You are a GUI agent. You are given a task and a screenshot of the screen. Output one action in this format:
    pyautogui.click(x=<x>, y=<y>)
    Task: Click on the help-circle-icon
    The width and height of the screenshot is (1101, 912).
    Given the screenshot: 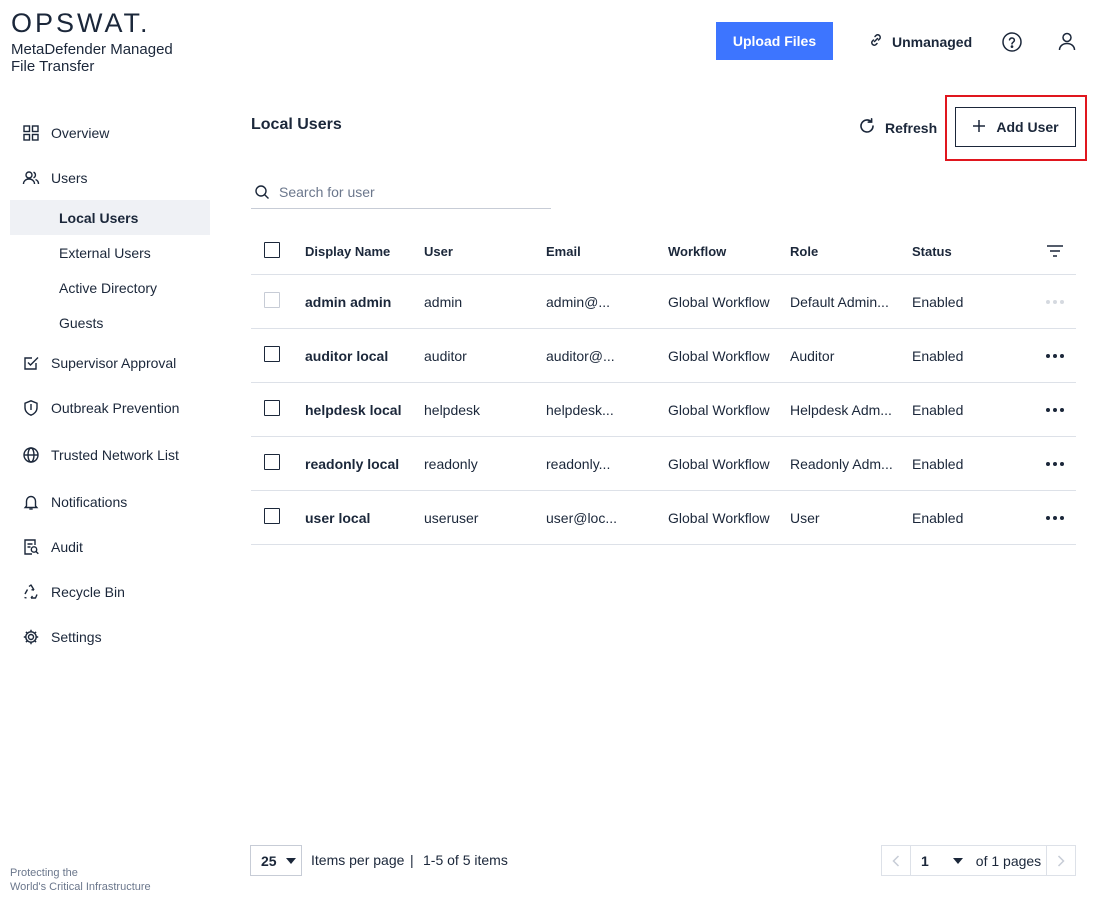 What is the action you would take?
    pyautogui.click(x=1012, y=42)
    